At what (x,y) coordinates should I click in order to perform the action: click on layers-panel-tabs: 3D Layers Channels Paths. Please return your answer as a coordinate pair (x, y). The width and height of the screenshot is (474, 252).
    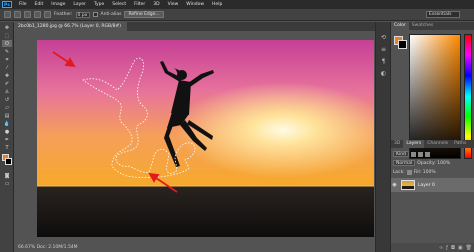
    Looking at the image, I should click on (432, 144).